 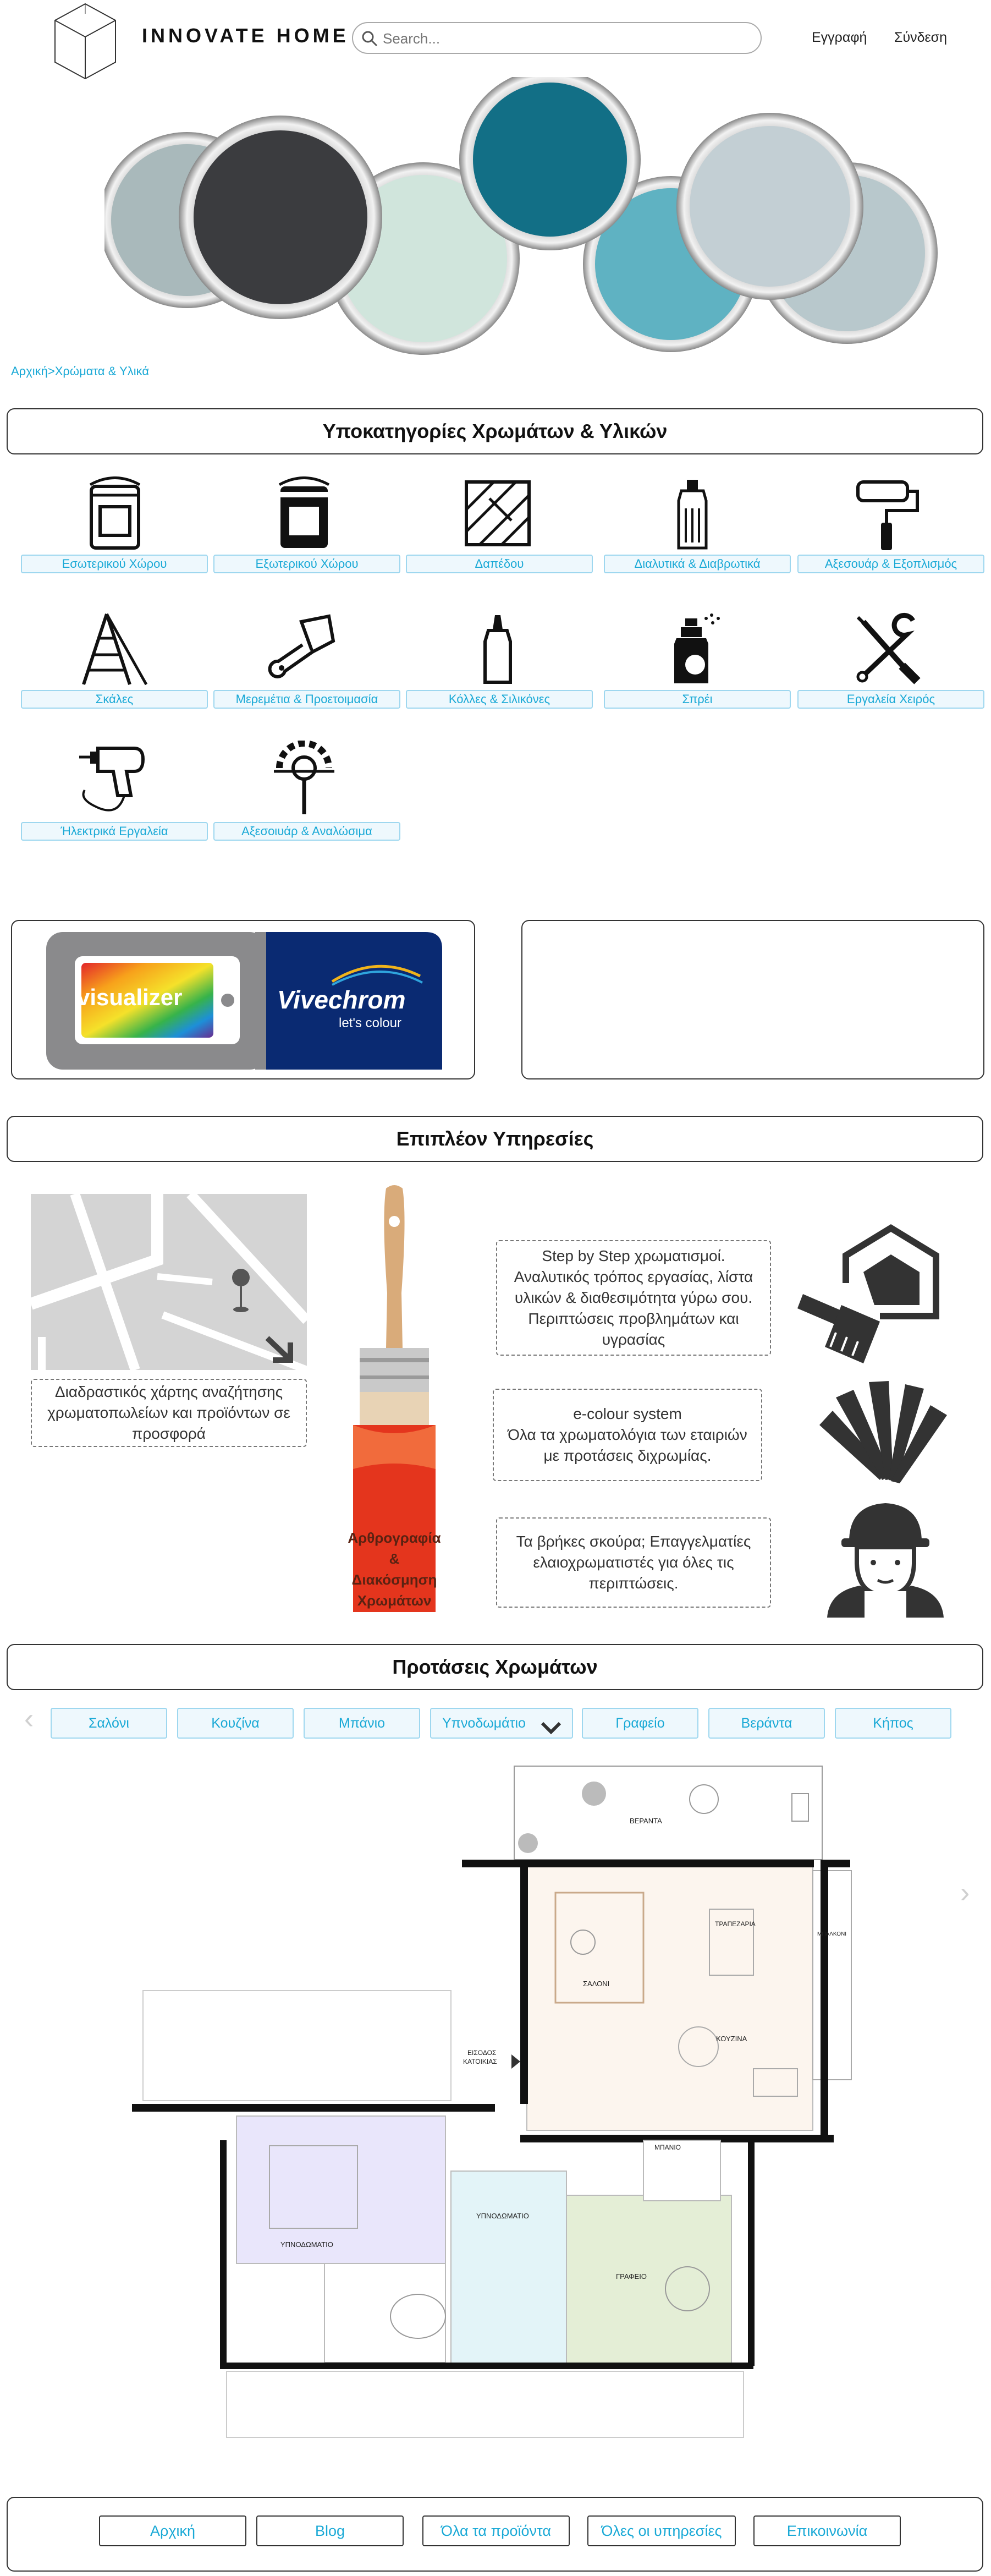 I want to click on footer-link-home: Αρχική, so click(x=173, y=2531).